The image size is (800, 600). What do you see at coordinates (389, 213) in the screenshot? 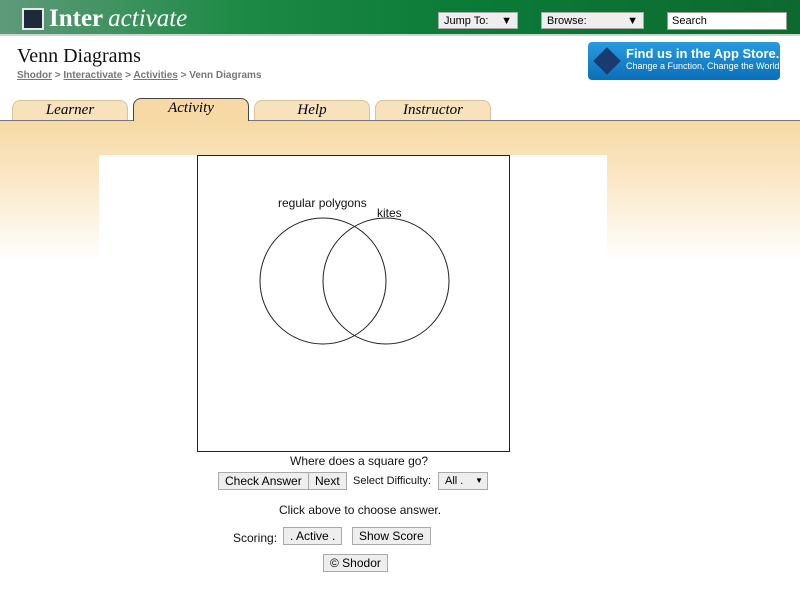
I see `right-circle-label: kites` at bounding box center [389, 213].